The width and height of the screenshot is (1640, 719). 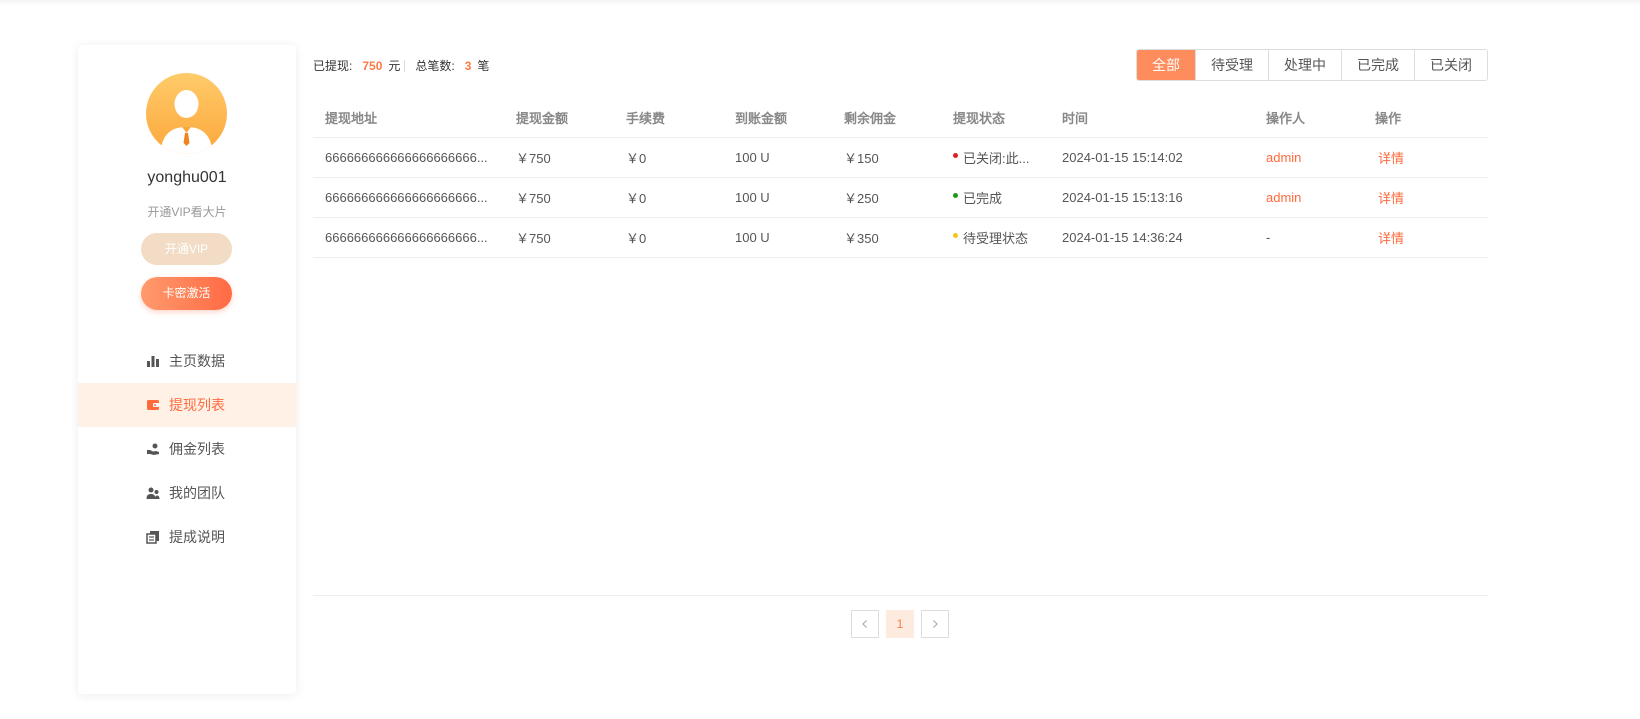 I want to click on withdrawn-value: 750, so click(x=372, y=65).